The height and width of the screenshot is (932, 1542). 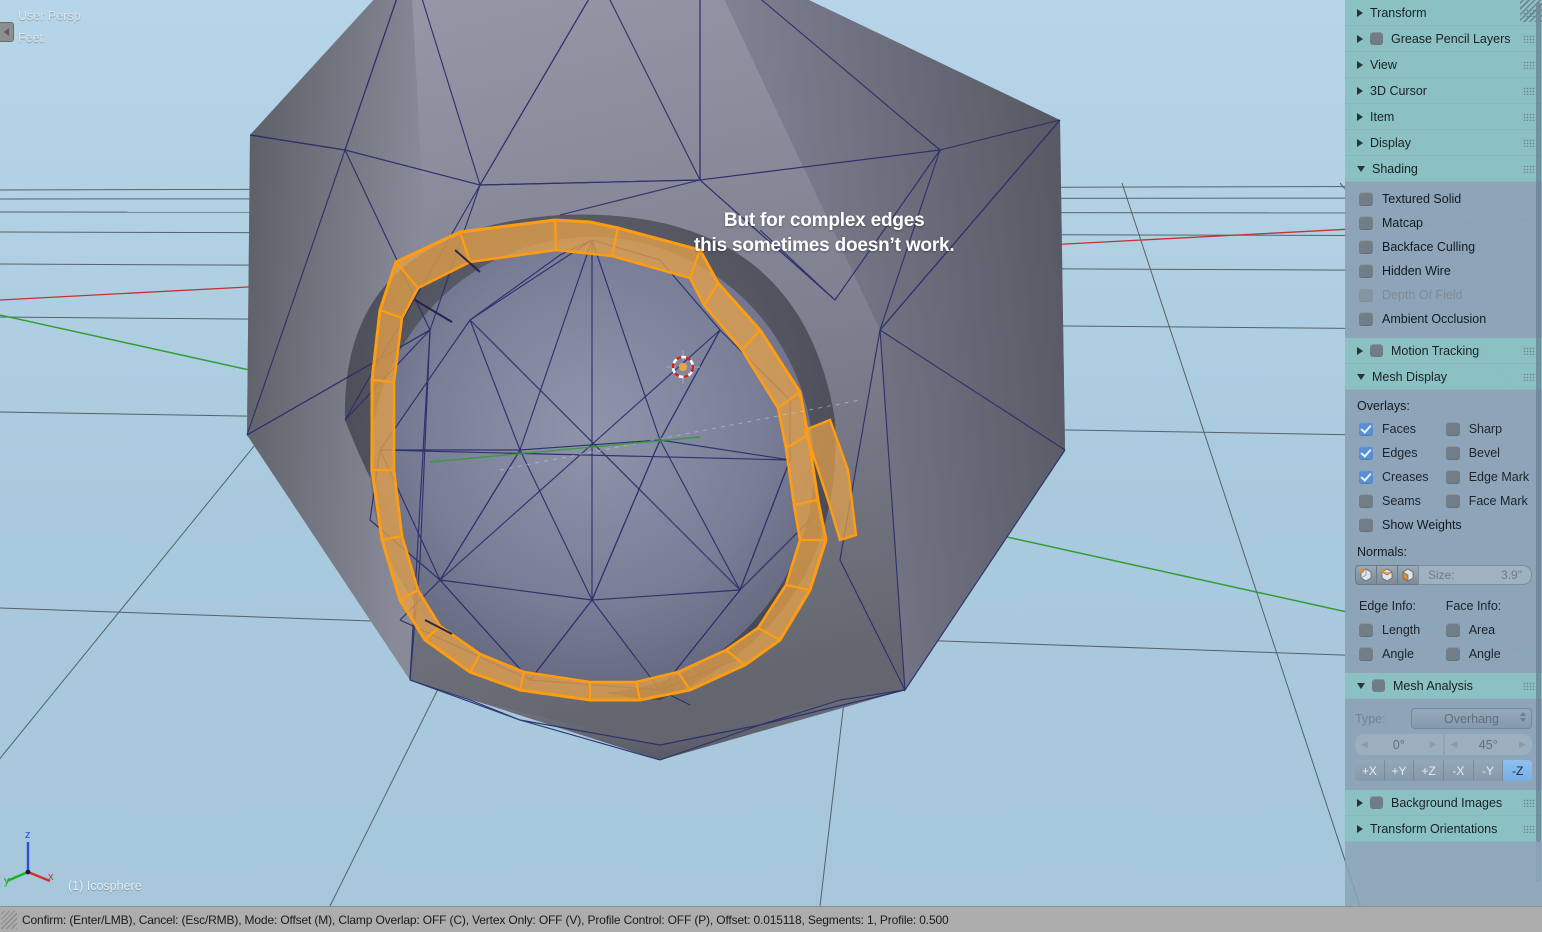 What do you see at coordinates (1366, 199) in the screenshot?
I see `checkbox-textured-solid` at bounding box center [1366, 199].